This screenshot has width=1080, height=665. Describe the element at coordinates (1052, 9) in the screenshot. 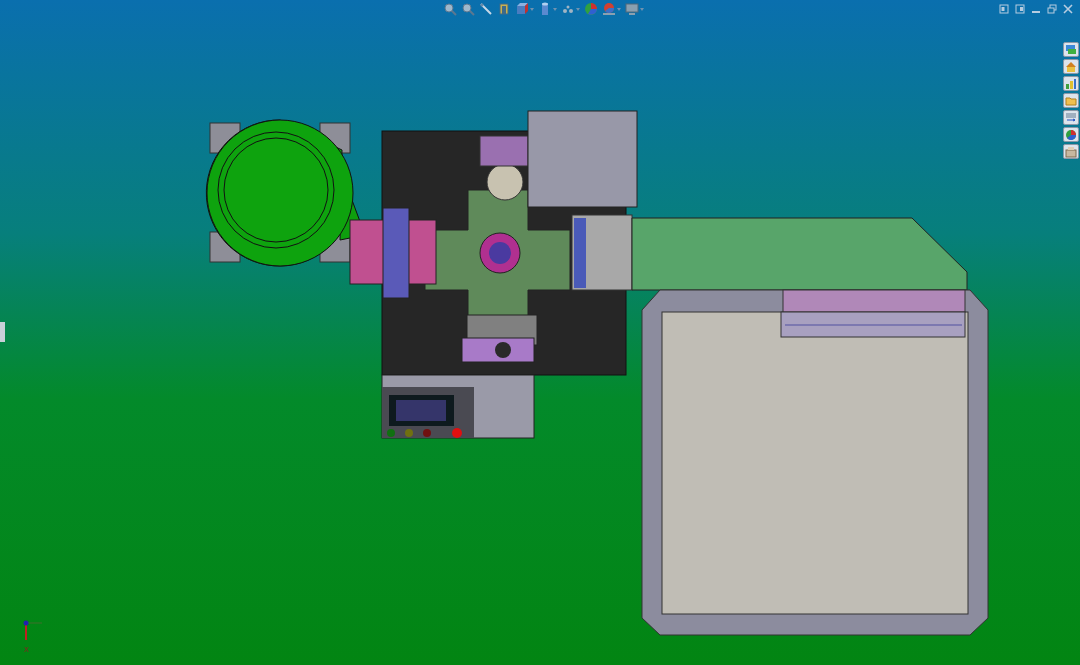

I see `restore-icon` at that location.